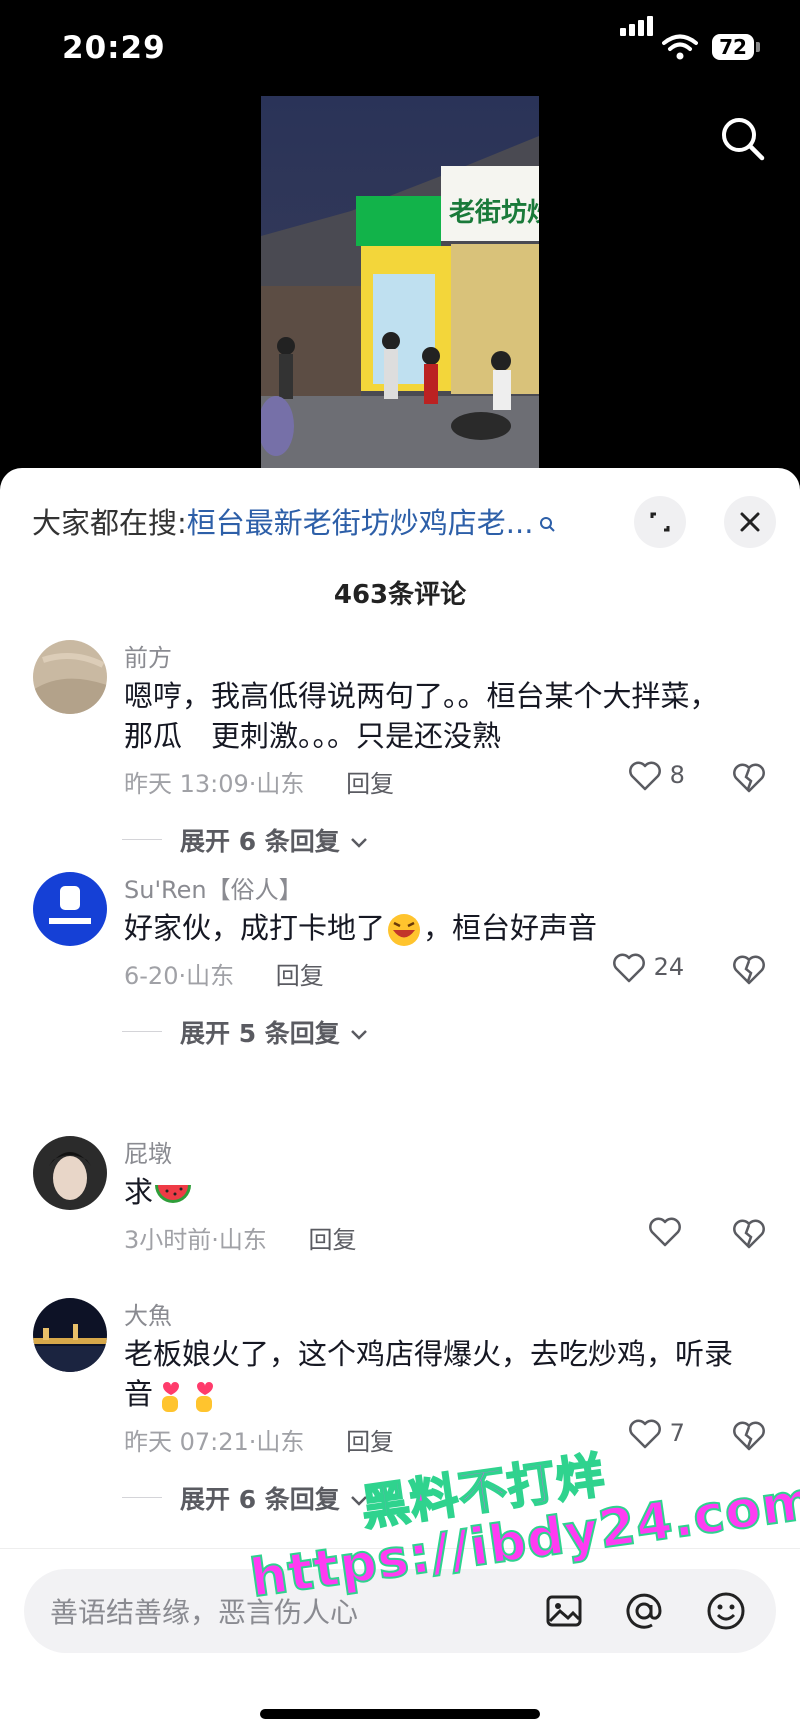 This screenshot has height=1733, width=800. I want to click on comment-meta: 3小时前·山东 回复, so click(240, 1237).